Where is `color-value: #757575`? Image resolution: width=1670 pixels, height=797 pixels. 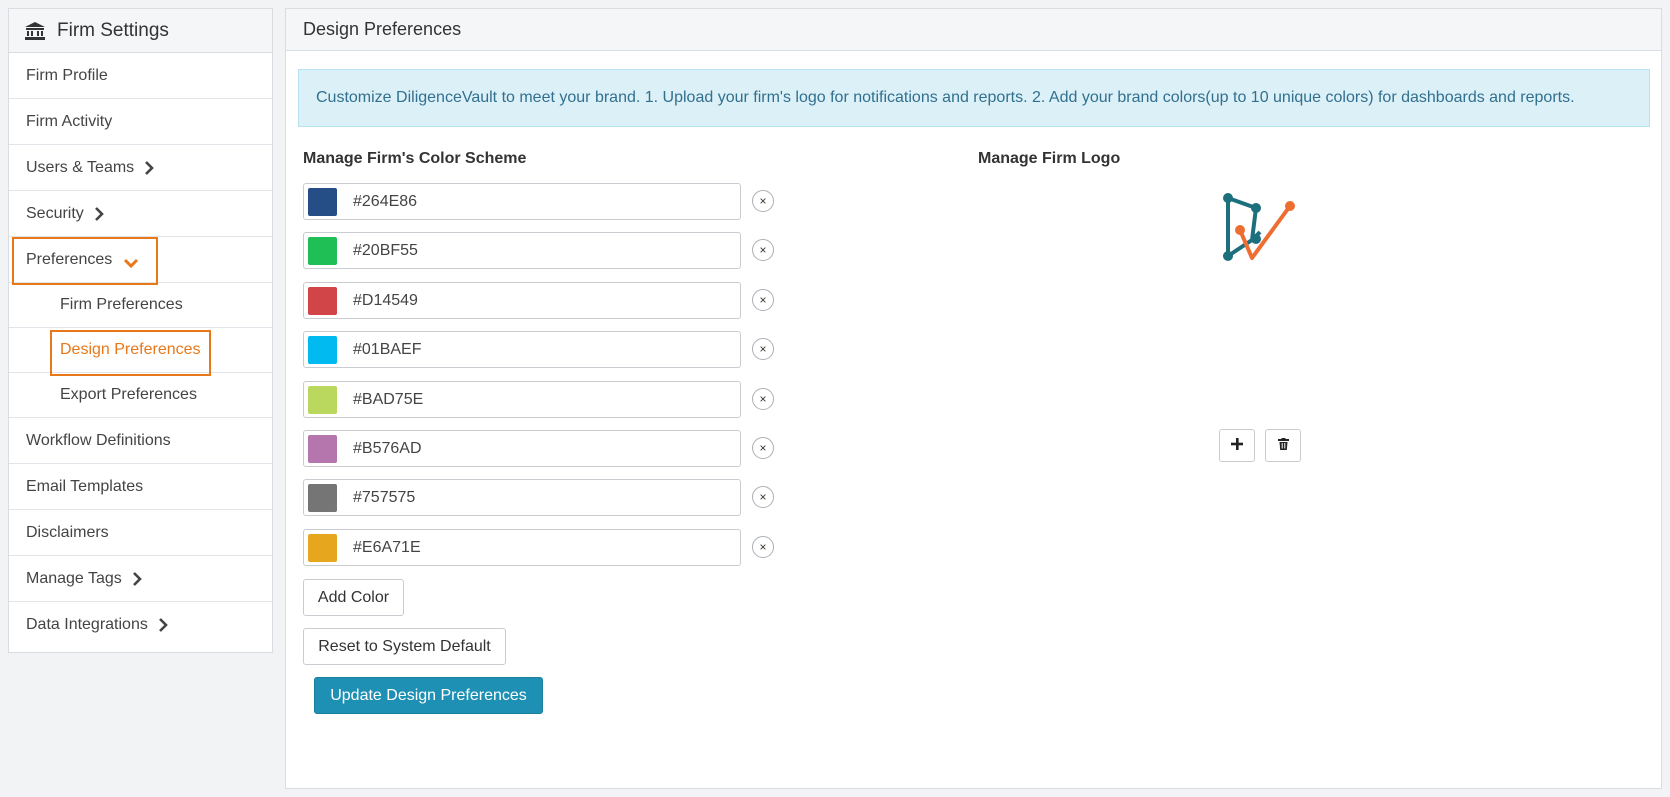
color-value: #757575 is located at coordinates (384, 498).